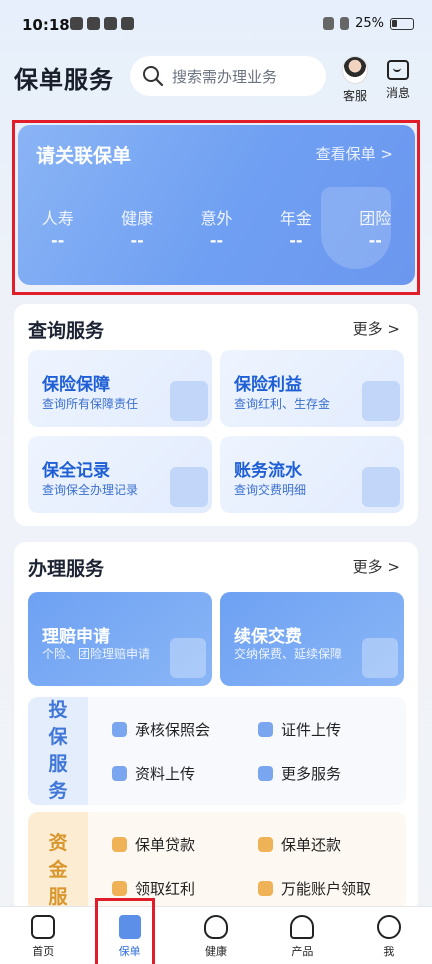  What do you see at coordinates (46, 25) in the screenshot?
I see `status-time: 10:18` at bounding box center [46, 25].